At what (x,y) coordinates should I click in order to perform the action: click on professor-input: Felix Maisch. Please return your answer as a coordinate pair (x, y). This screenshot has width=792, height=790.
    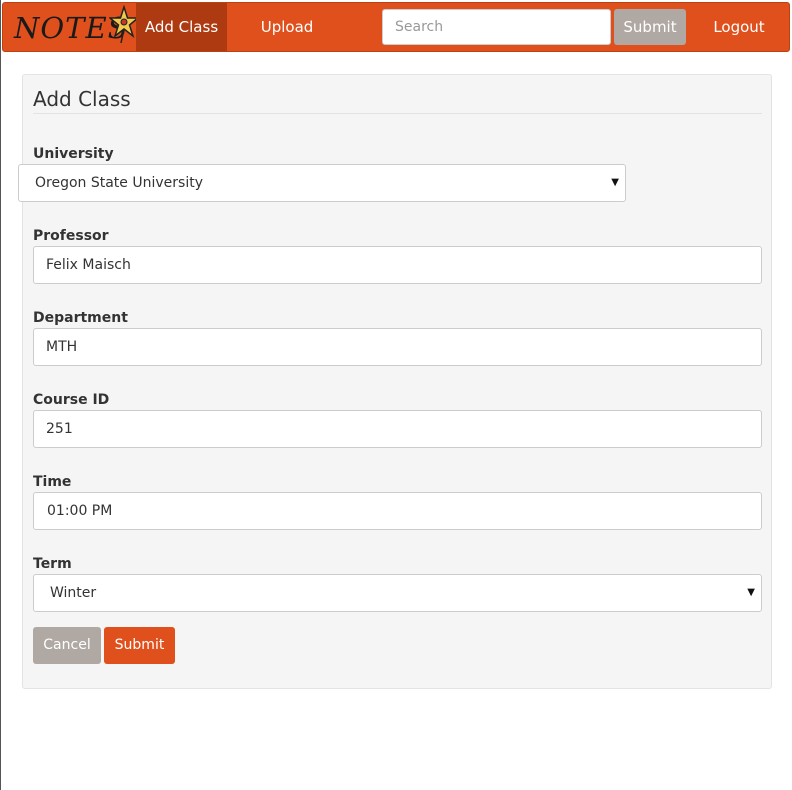
    Looking at the image, I should click on (397, 265).